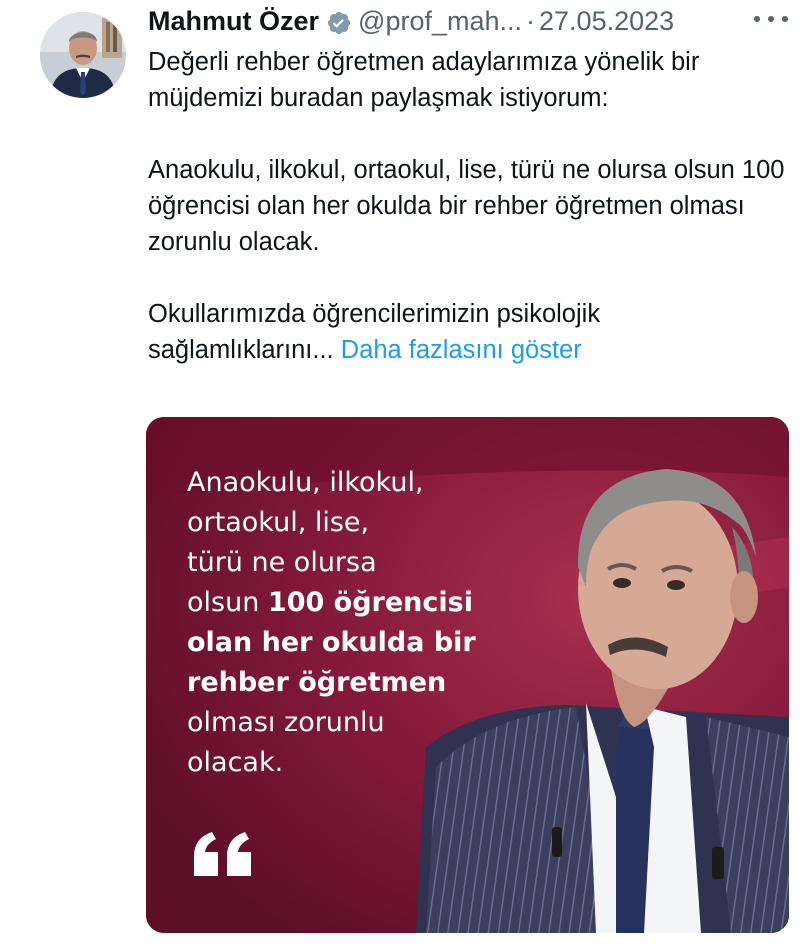  What do you see at coordinates (771, 19) in the screenshot?
I see `more-options-icon` at bounding box center [771, 19].